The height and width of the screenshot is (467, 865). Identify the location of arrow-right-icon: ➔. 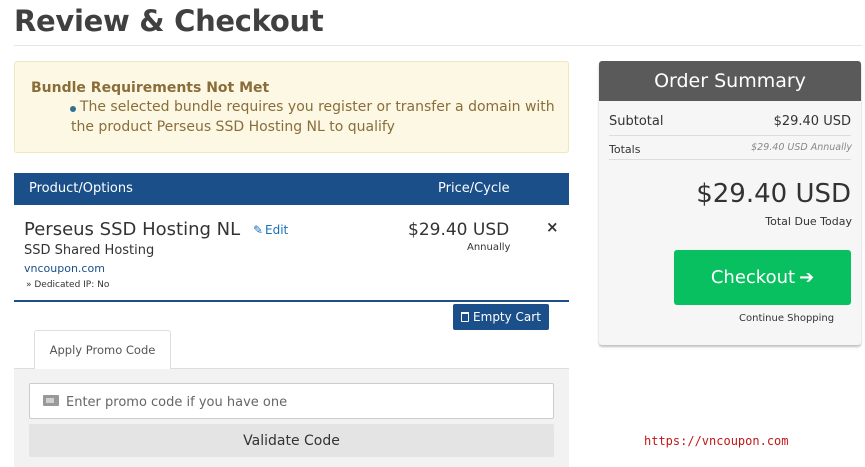
(807, 277).